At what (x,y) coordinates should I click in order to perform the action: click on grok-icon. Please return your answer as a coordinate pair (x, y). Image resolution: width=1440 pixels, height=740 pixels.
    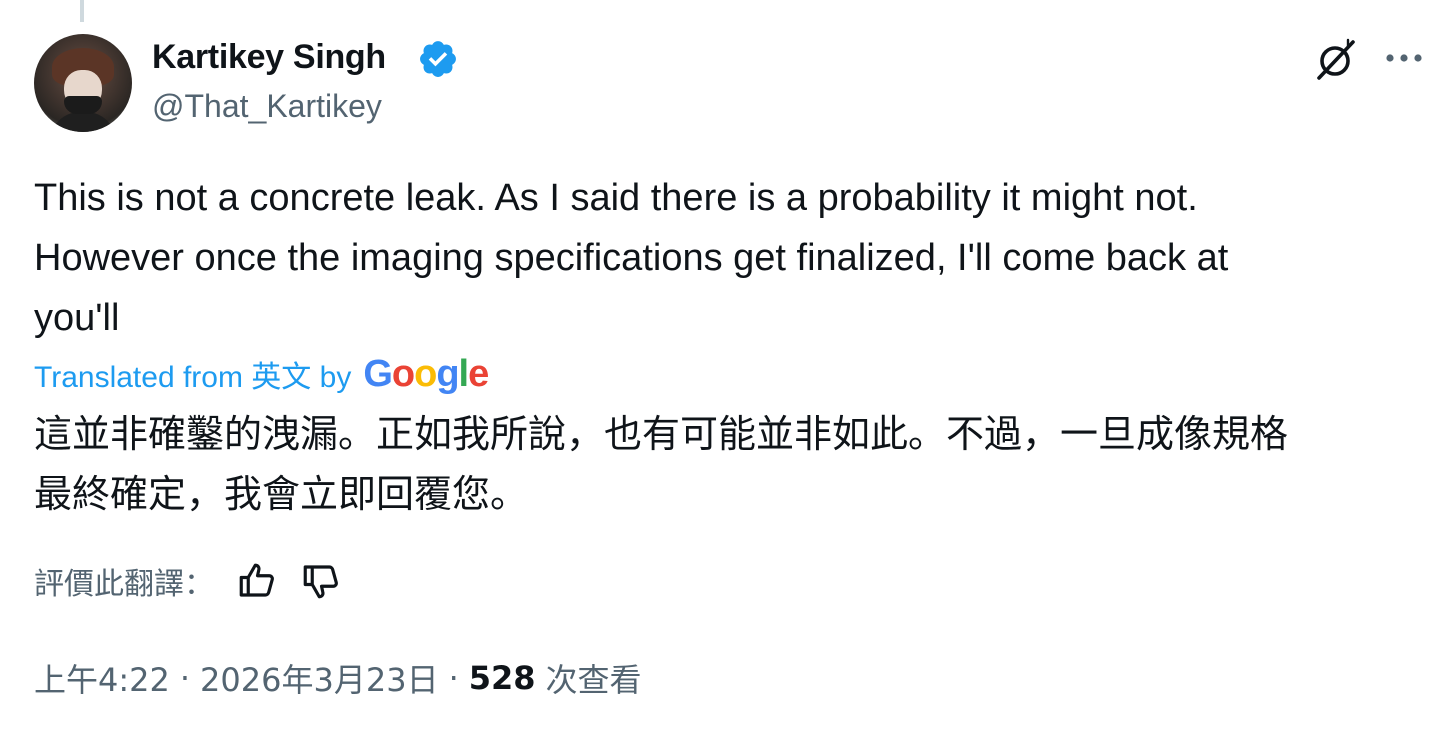
    Looking at the image, I should click on (1336, 60).